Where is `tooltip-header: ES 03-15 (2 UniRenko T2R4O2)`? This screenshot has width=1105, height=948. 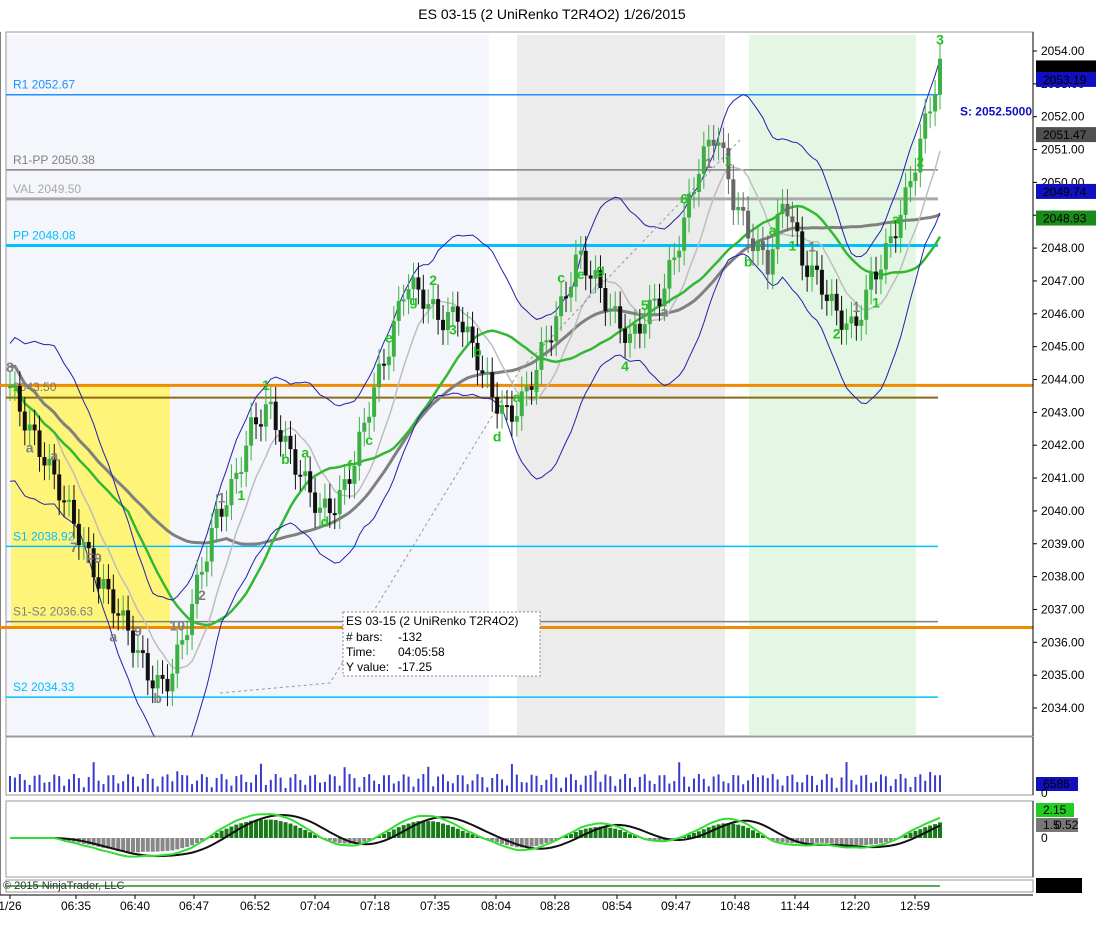 tooltip-header: ES 03-15 (2 UniRenko T2R4O2) is located at coordinates (432, 621).